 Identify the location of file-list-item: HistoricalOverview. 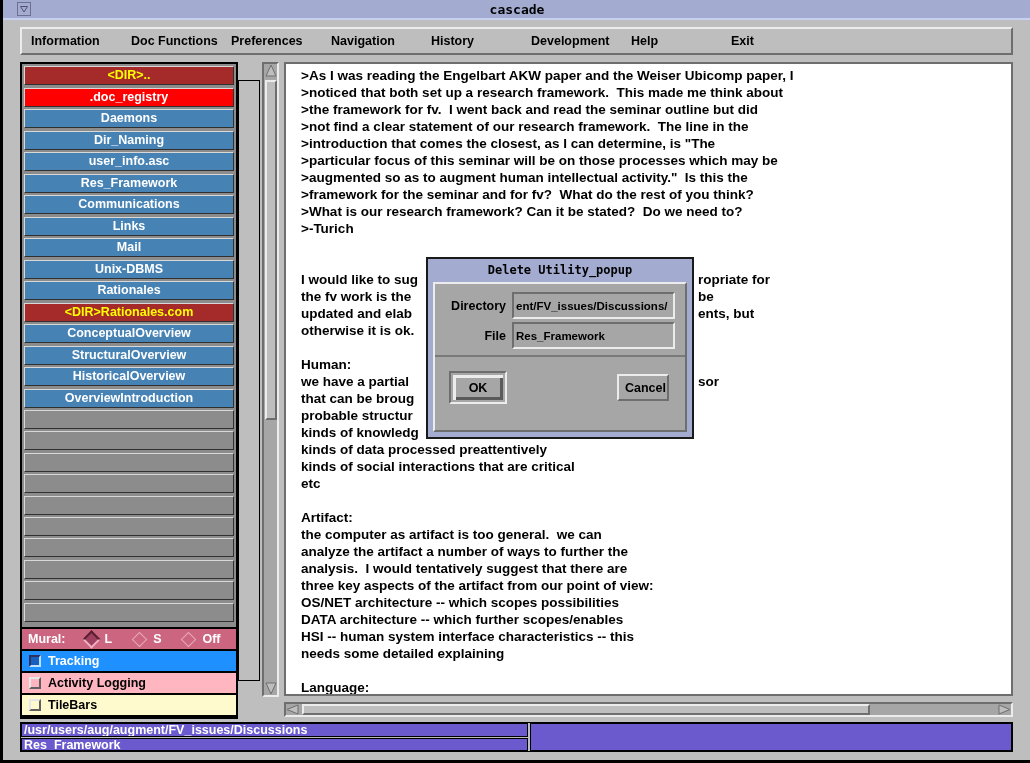
(129, 376).